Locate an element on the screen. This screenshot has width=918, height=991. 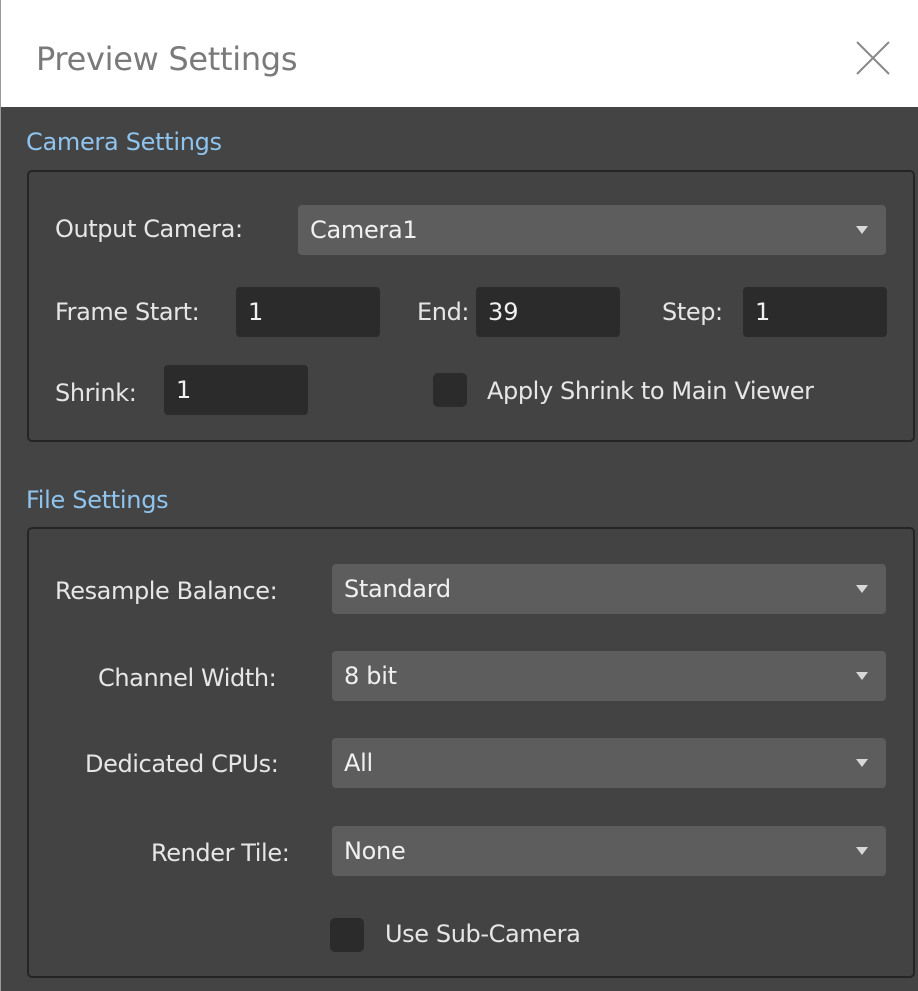
dedicated-cpus-label: Dedicated CPUs: is located at coordinates (182, 764).